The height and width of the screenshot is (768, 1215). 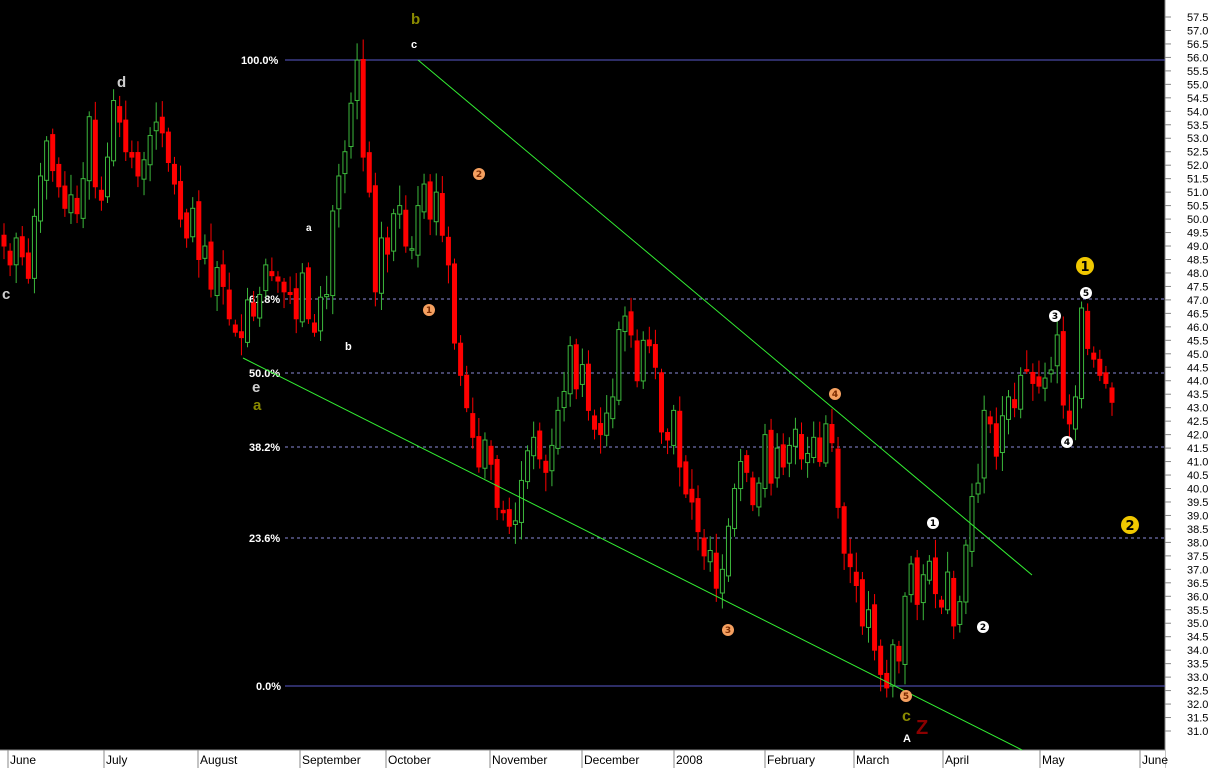 What do you see at coordinates (835, 395) in the screenshot?
I see `svg-text: 4` at bounding box center [835, 395].